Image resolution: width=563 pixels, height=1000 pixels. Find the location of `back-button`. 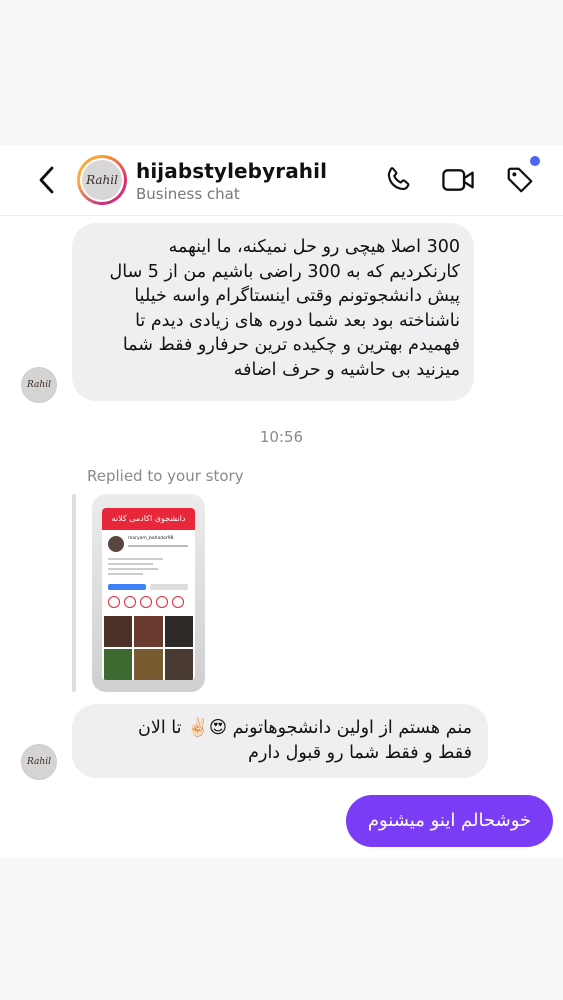

back-button is located at coordinates (47, 180).